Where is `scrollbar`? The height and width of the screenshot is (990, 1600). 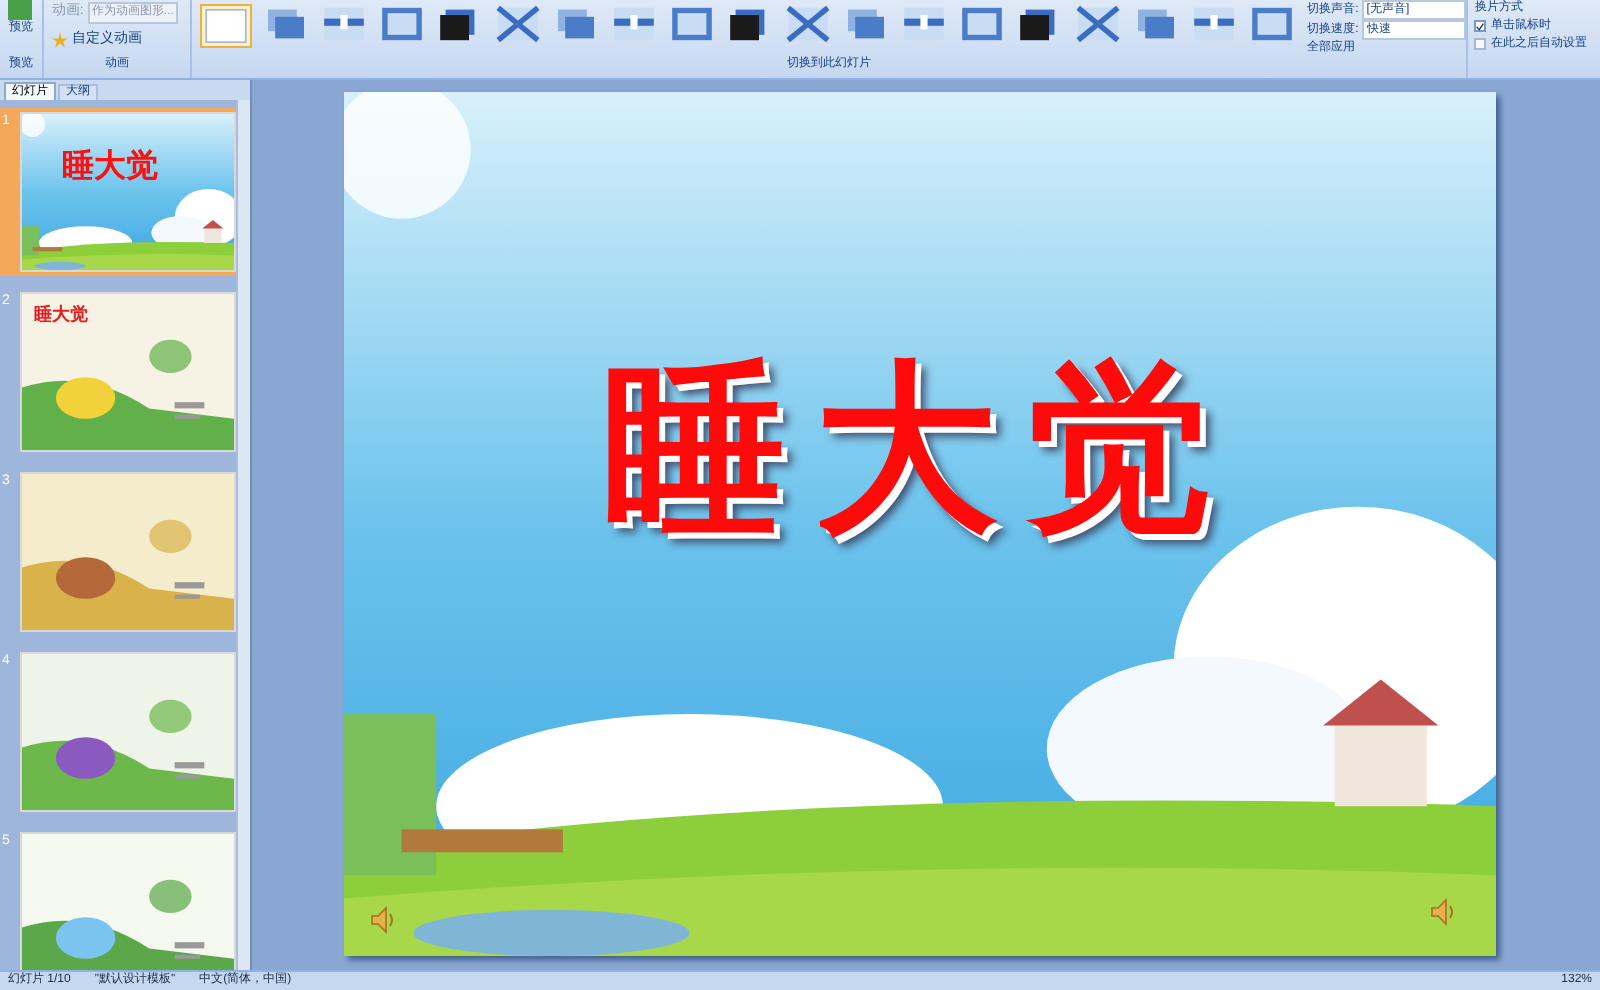
scrollbar is located at coordinates (243, 535).